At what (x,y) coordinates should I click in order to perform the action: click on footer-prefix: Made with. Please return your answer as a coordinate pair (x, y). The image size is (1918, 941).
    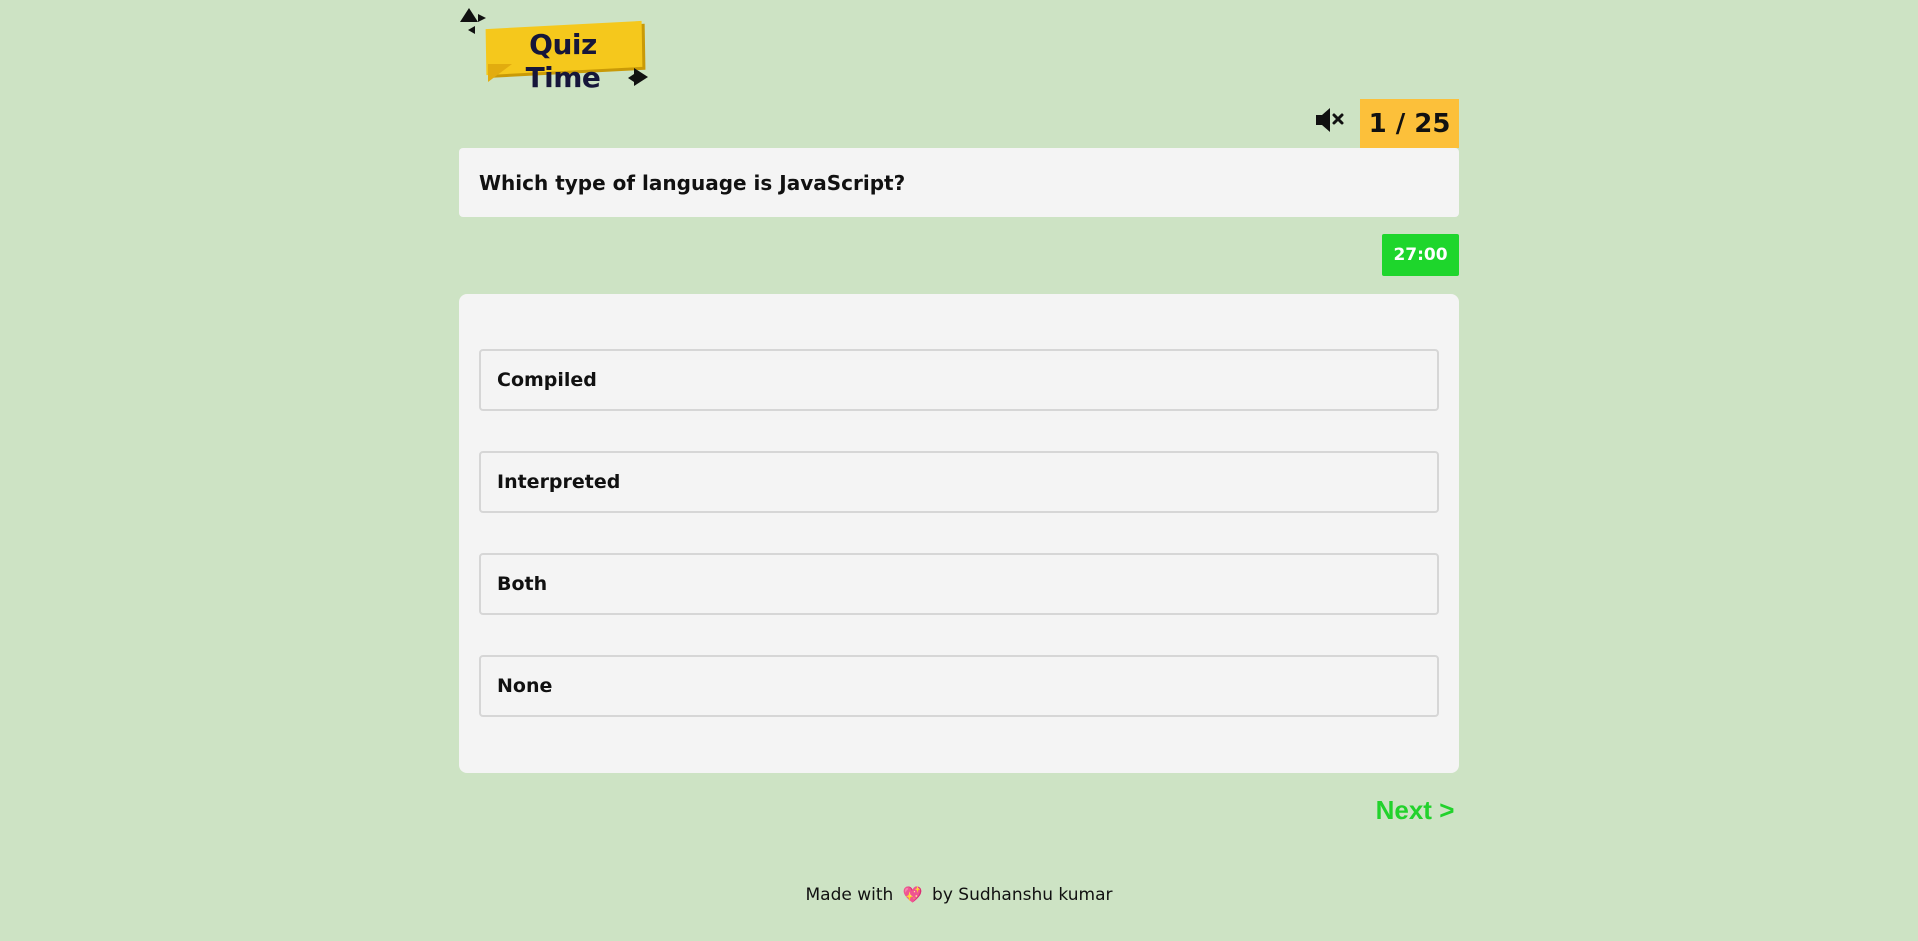
    Looking at the image, I should click on (849, 895).